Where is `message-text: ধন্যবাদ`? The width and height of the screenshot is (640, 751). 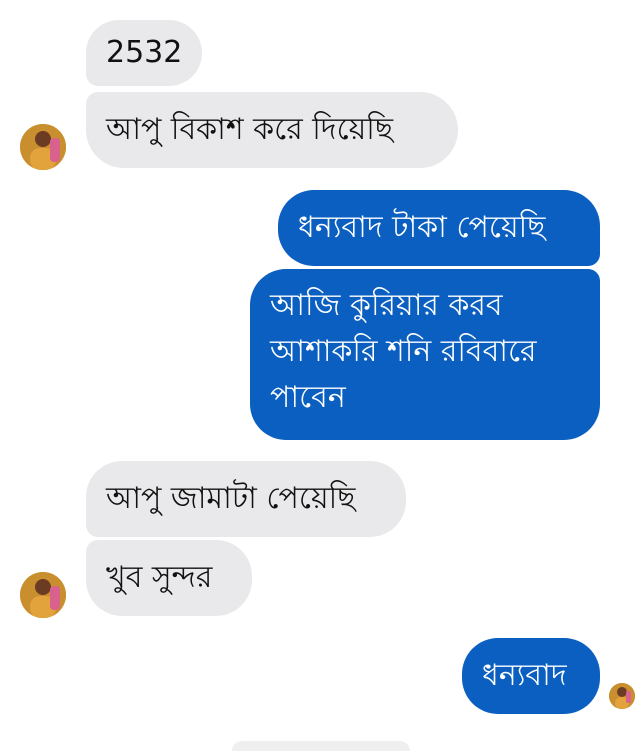
message-text: ধন্যবাদ is located at coordinates (524, 675).